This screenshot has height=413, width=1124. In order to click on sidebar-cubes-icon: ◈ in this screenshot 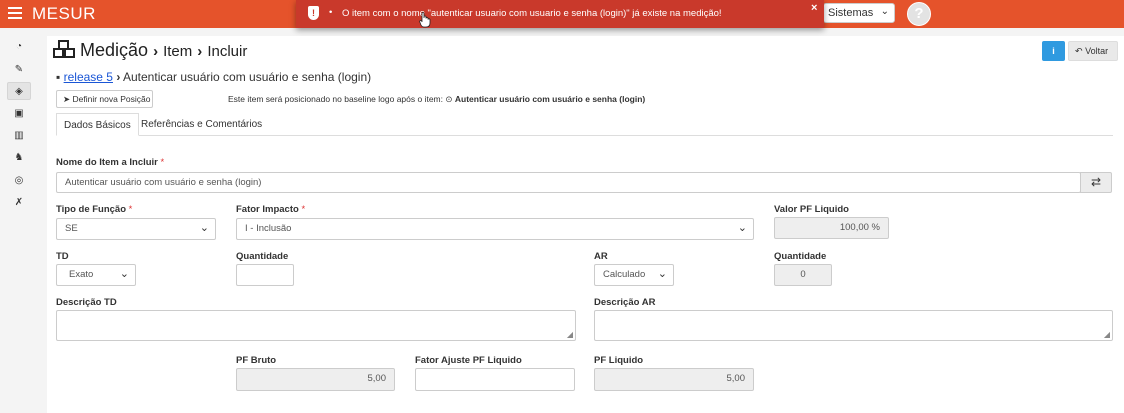, I will do `click(19, 91)`.